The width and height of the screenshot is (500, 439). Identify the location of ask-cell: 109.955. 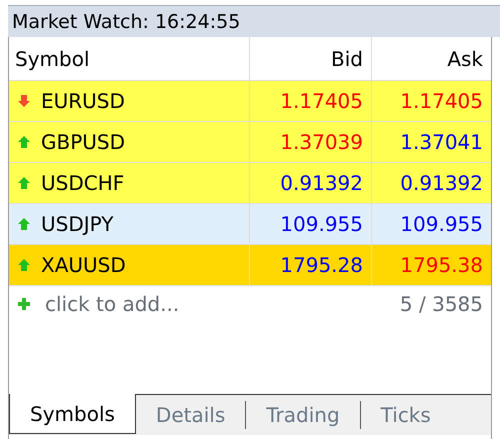
(441, 224).